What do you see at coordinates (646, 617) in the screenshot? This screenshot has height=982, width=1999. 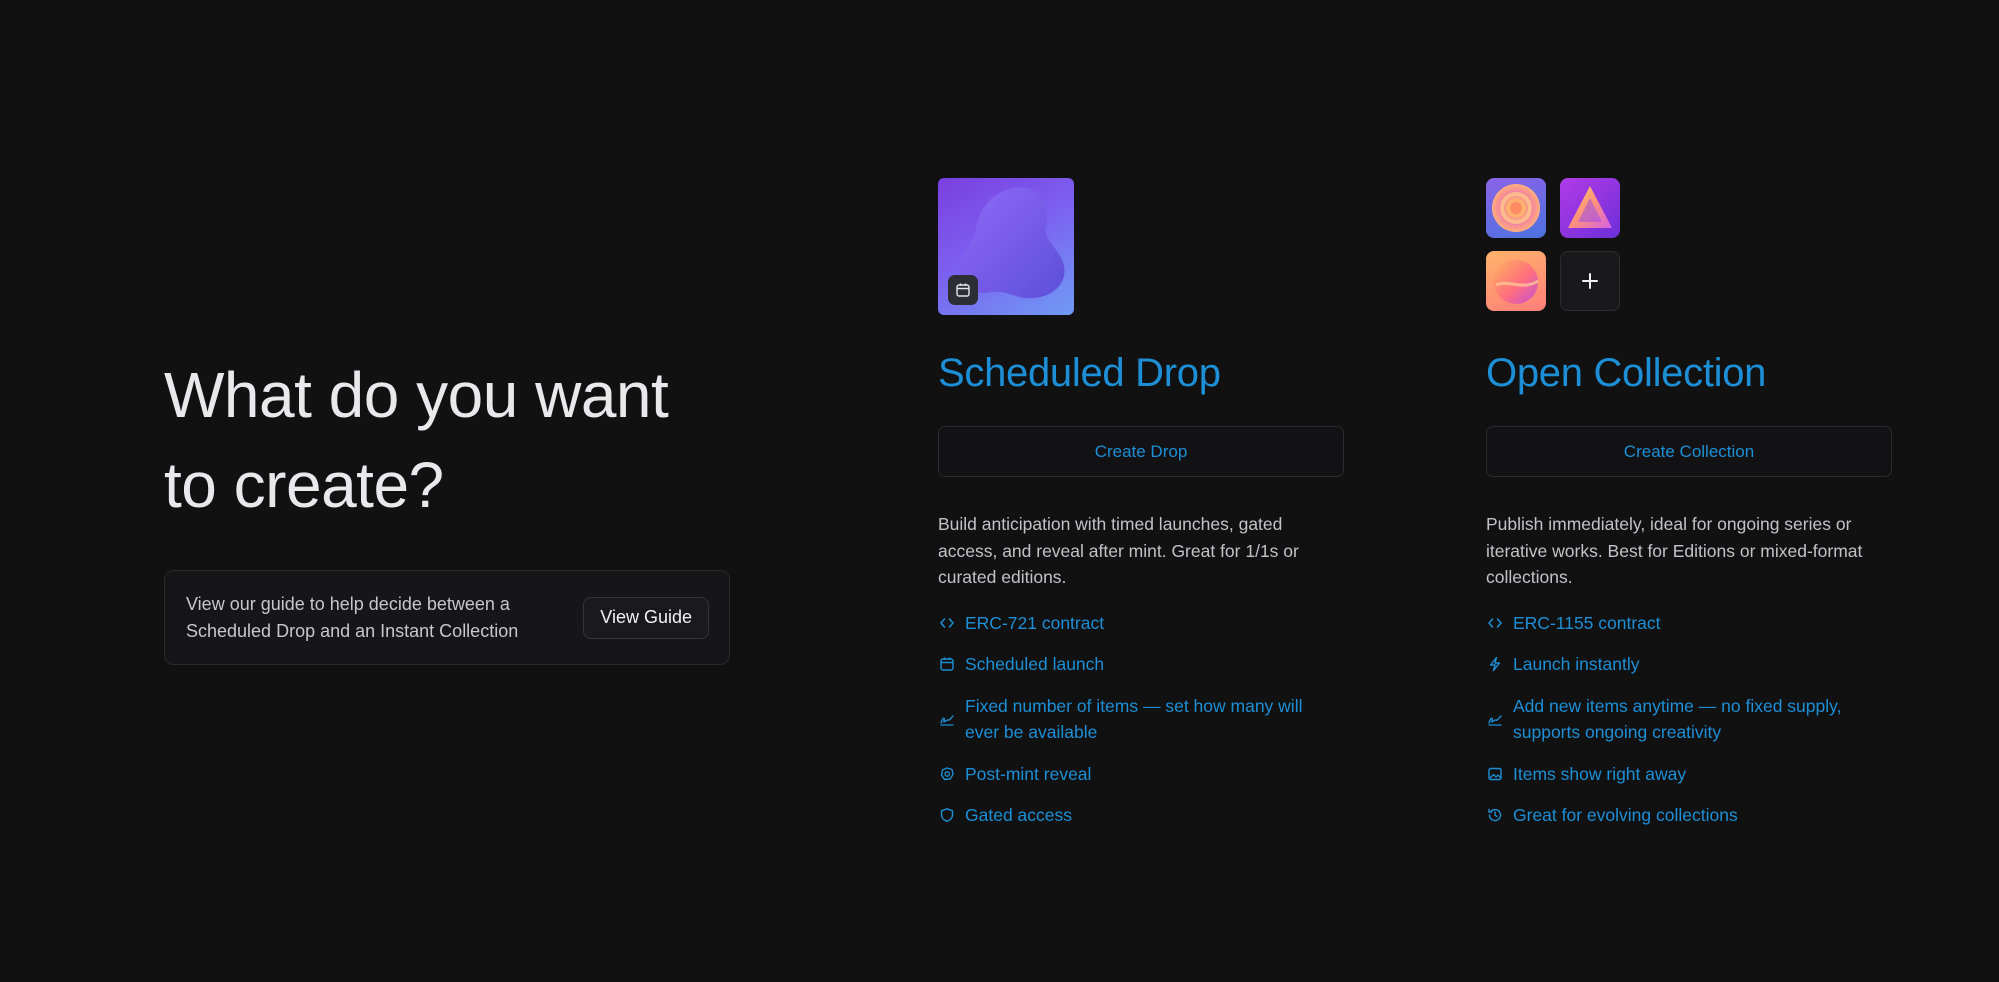 I see `view-guide-button: View Guide` at bounding box center [646, 617].